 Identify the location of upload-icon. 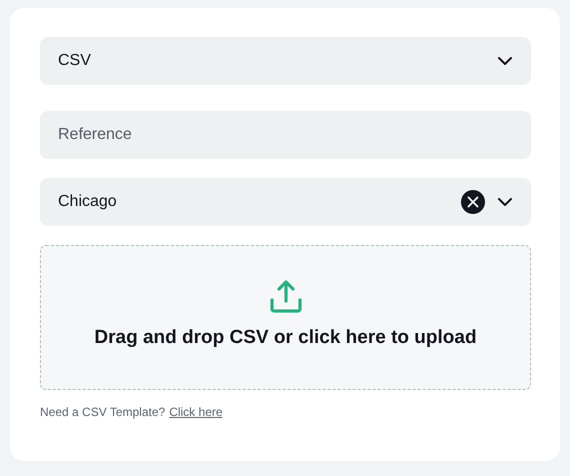
(286, 296).